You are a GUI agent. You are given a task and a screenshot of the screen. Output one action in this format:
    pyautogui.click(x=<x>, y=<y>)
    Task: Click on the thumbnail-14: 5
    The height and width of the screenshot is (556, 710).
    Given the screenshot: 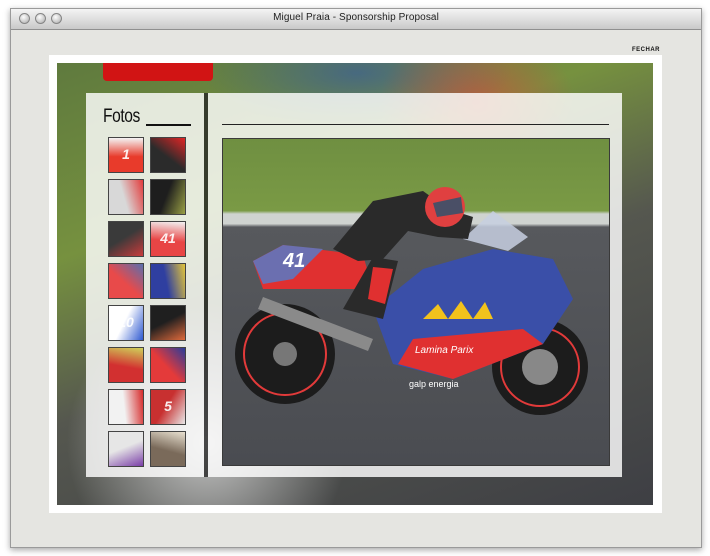 What is the action you would take?
    pyautogui.click(x=168, y=407)
    